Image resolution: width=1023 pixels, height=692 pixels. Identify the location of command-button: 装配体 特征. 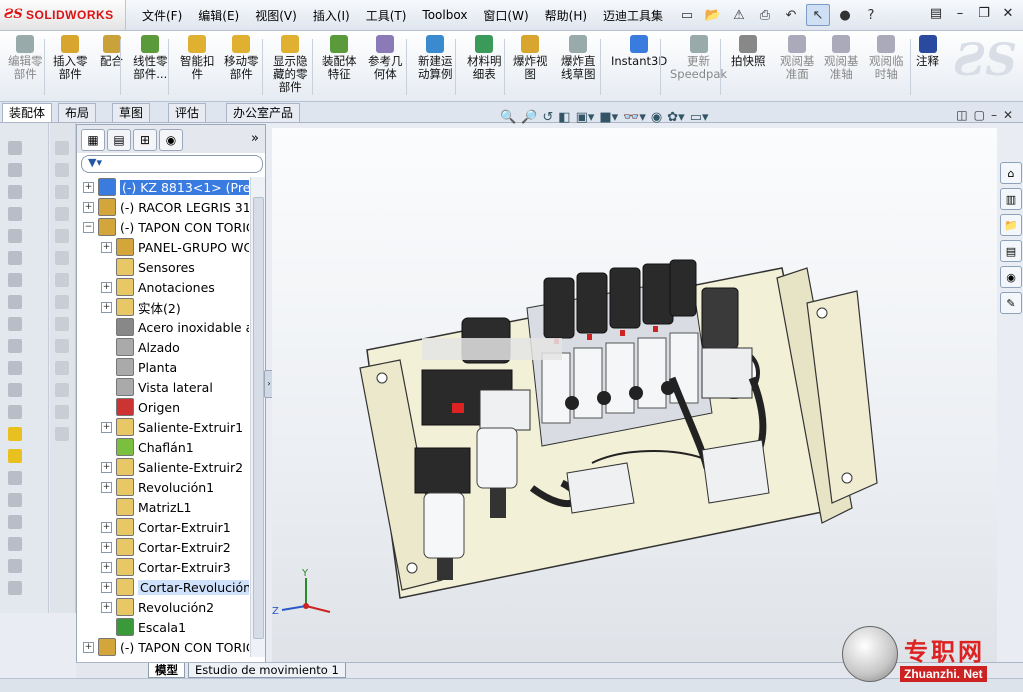
(339, 66).